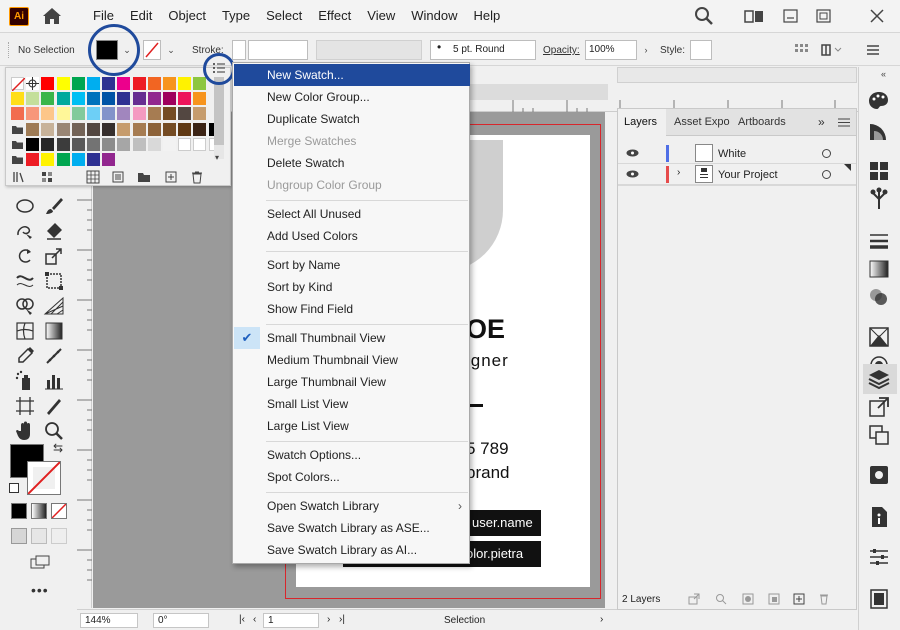  I want to click on edit-toolbar-icon: •••, so click(40, 590).